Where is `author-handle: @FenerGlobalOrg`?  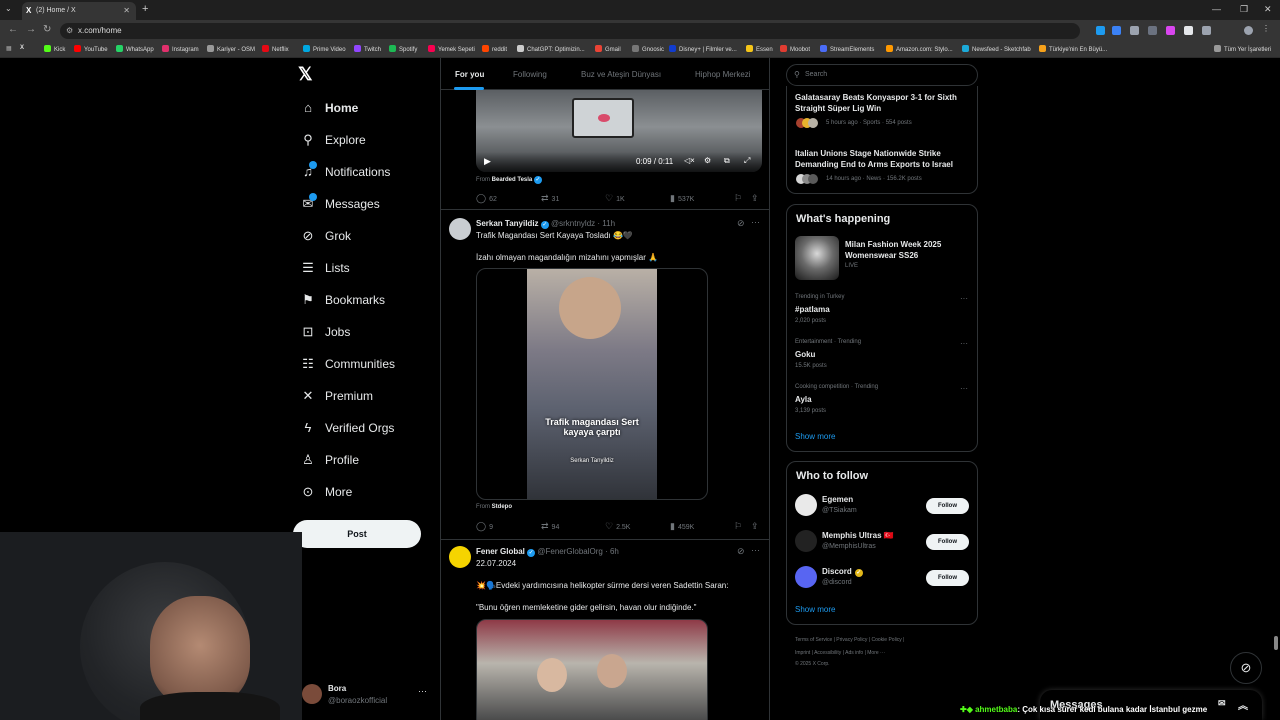 author-handle: @FenerGlobalOrg is located at coordinates (569, 551).